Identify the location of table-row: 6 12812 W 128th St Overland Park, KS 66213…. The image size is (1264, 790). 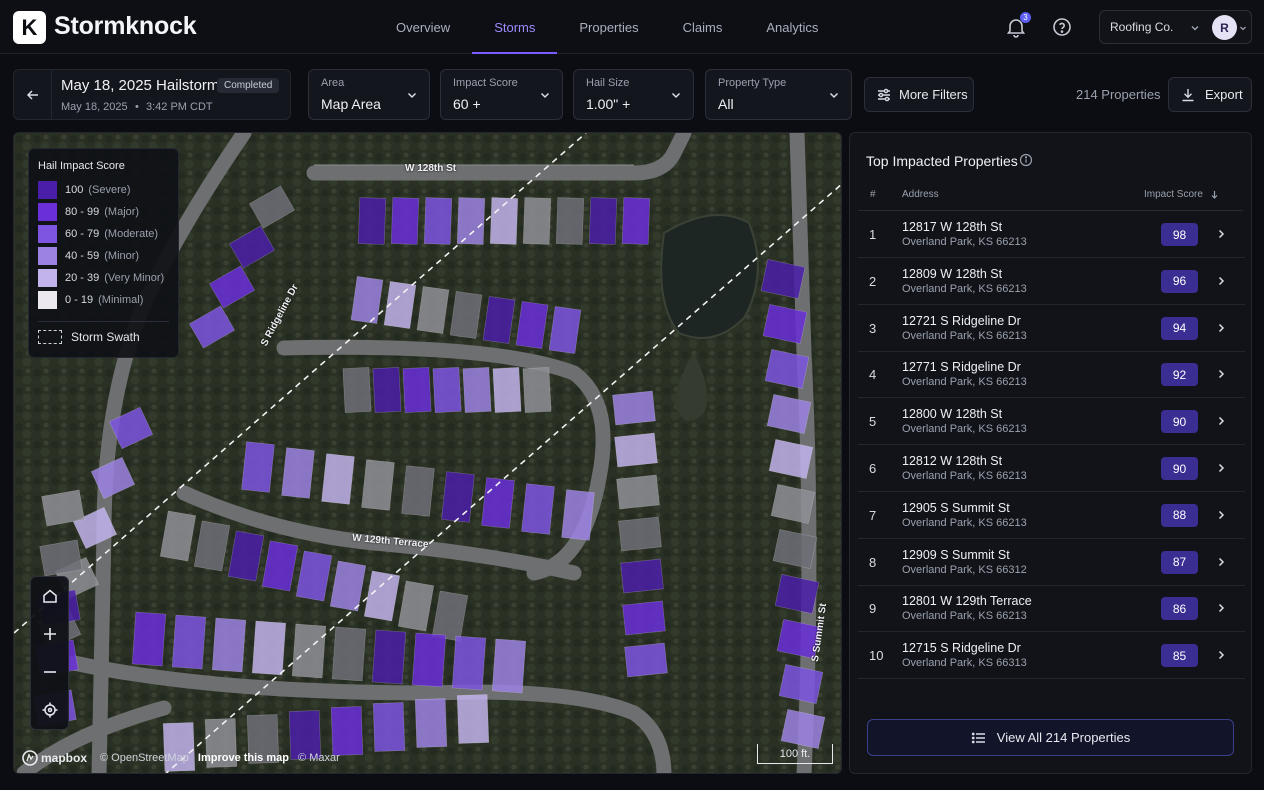
(1051, 468).